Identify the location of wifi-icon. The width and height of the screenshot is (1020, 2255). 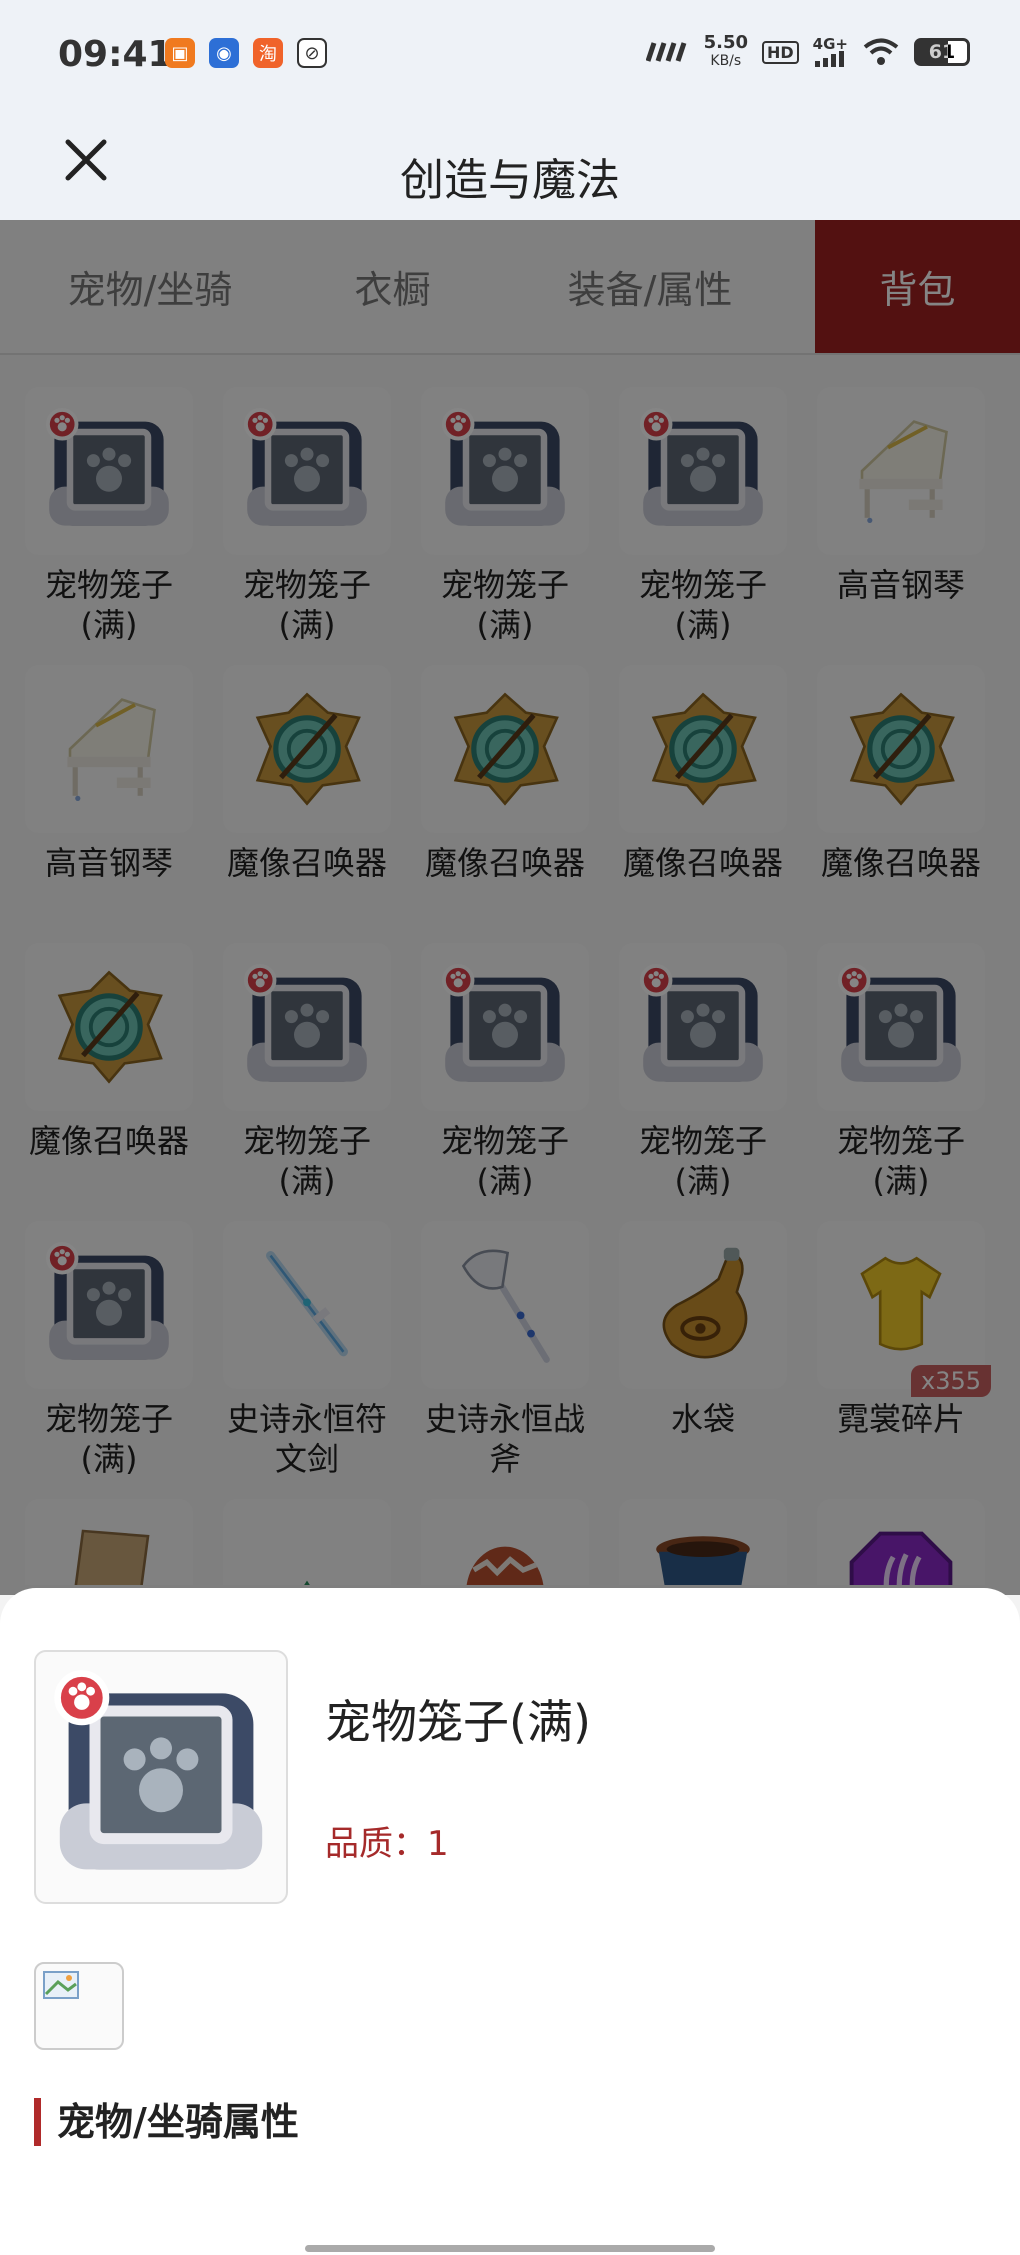
(881, 51).